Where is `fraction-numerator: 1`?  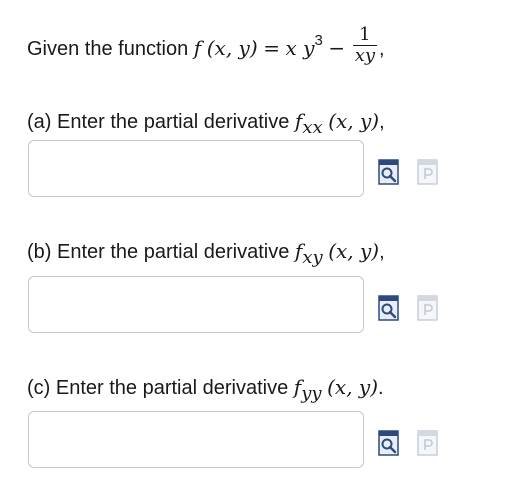
fraction-numerator: 1 is located at coordinates (365, 34).